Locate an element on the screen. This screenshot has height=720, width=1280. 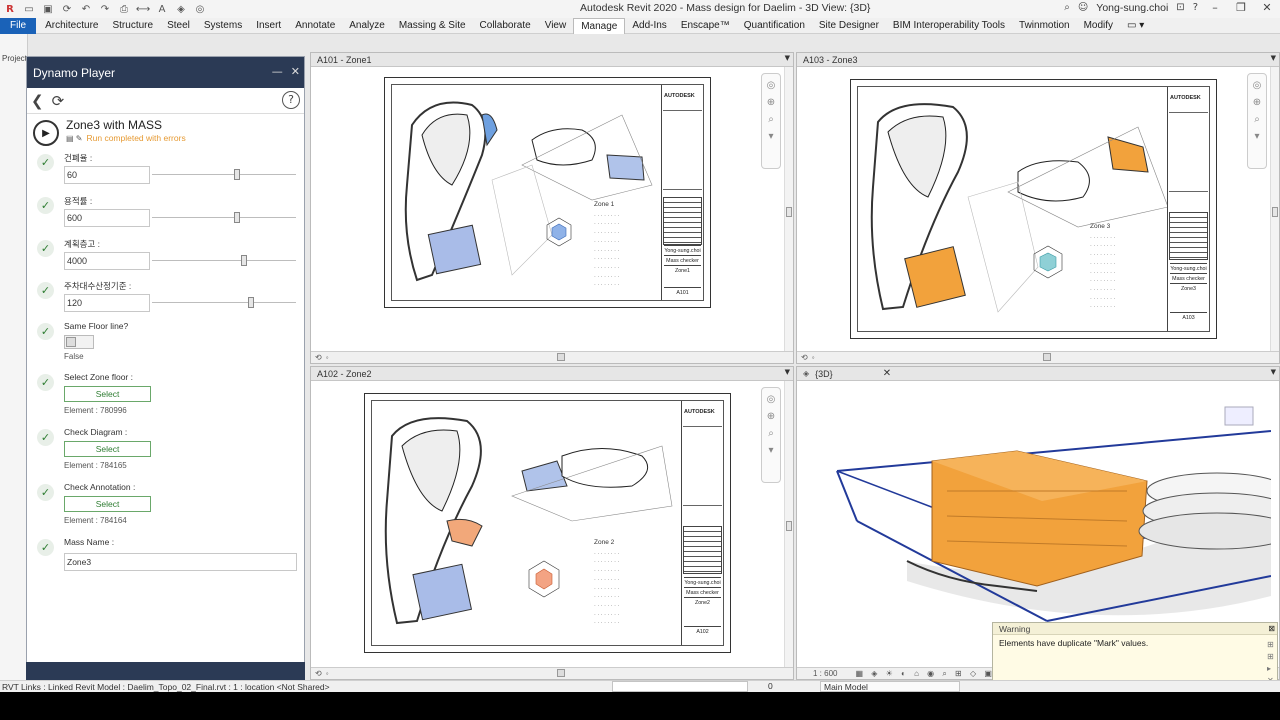
input-coverage: ✓ 건폐율 : 60 is located at coordinates (165, 172).